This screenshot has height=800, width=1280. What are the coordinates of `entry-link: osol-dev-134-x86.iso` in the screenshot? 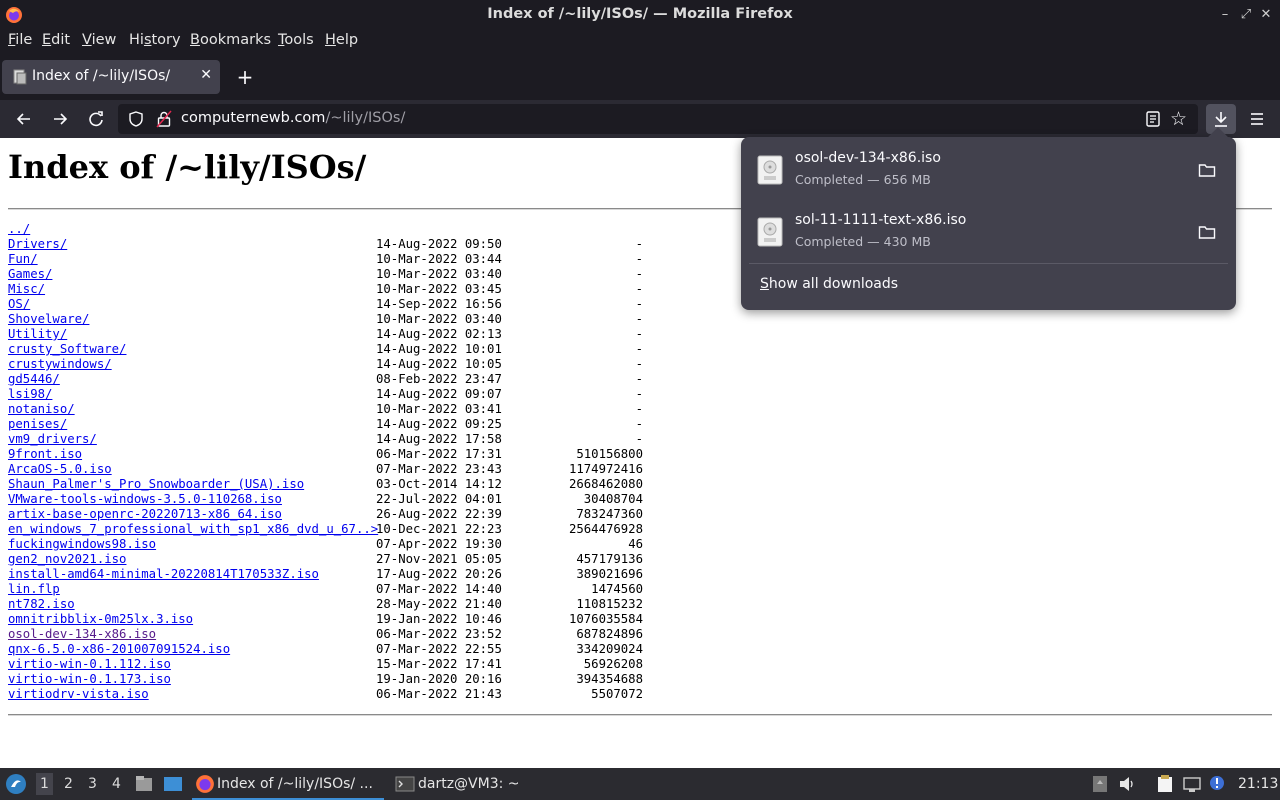 It's located at (82, 634).